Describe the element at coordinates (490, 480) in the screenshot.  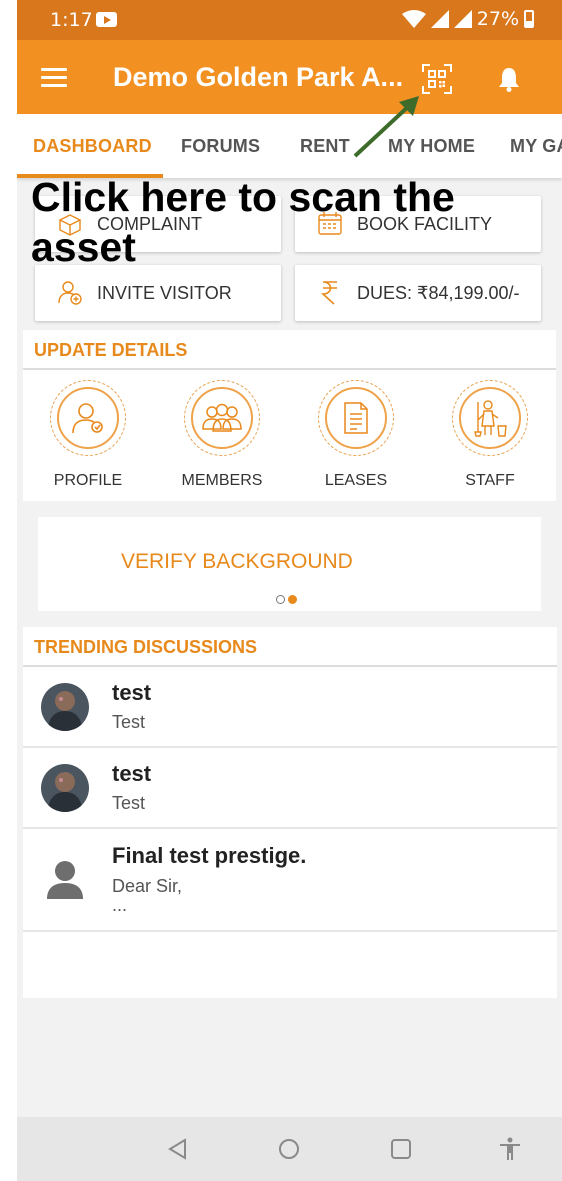
I see `staff-label: STAFF` at that location.